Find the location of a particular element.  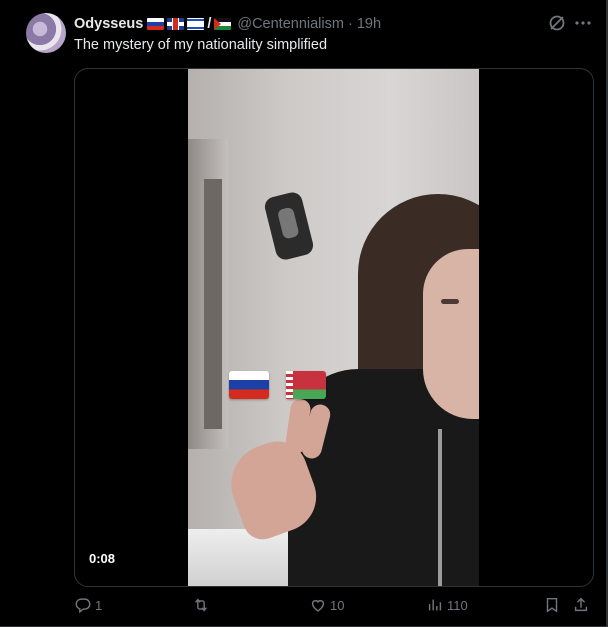

display-name: Odysseus is located at coordinates (108, 24).